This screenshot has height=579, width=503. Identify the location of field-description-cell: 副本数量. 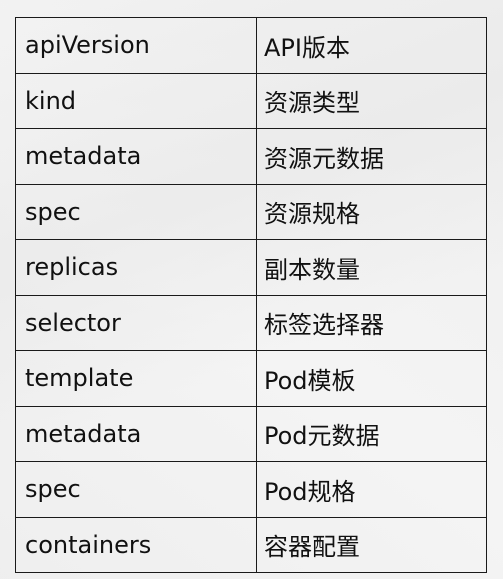
(371, 267).